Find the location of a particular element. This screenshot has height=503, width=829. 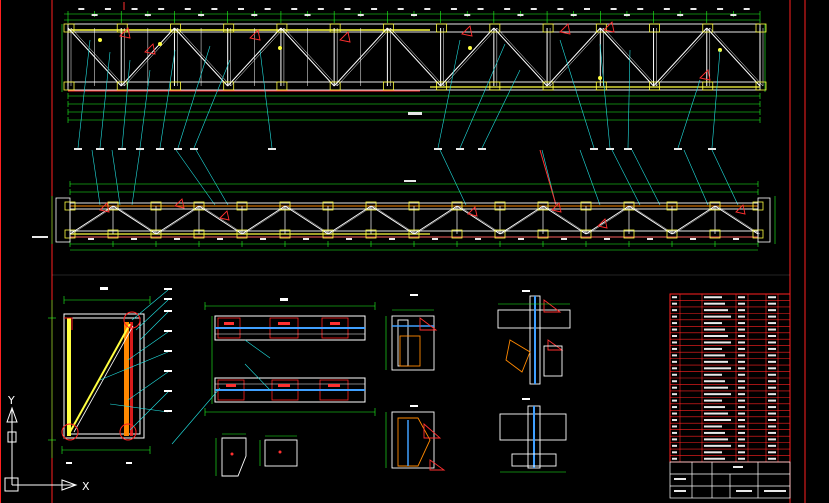

detail-plan-strip is located at coordinates (273, 371).